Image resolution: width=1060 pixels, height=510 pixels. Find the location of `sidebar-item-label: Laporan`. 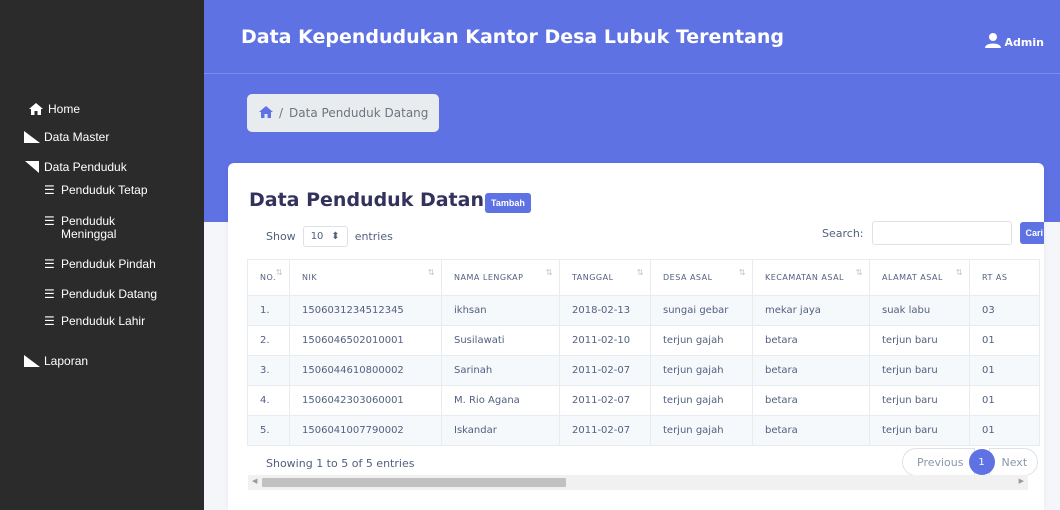

sidebar-item-label: Laporan is located at coordinates (66, 361).